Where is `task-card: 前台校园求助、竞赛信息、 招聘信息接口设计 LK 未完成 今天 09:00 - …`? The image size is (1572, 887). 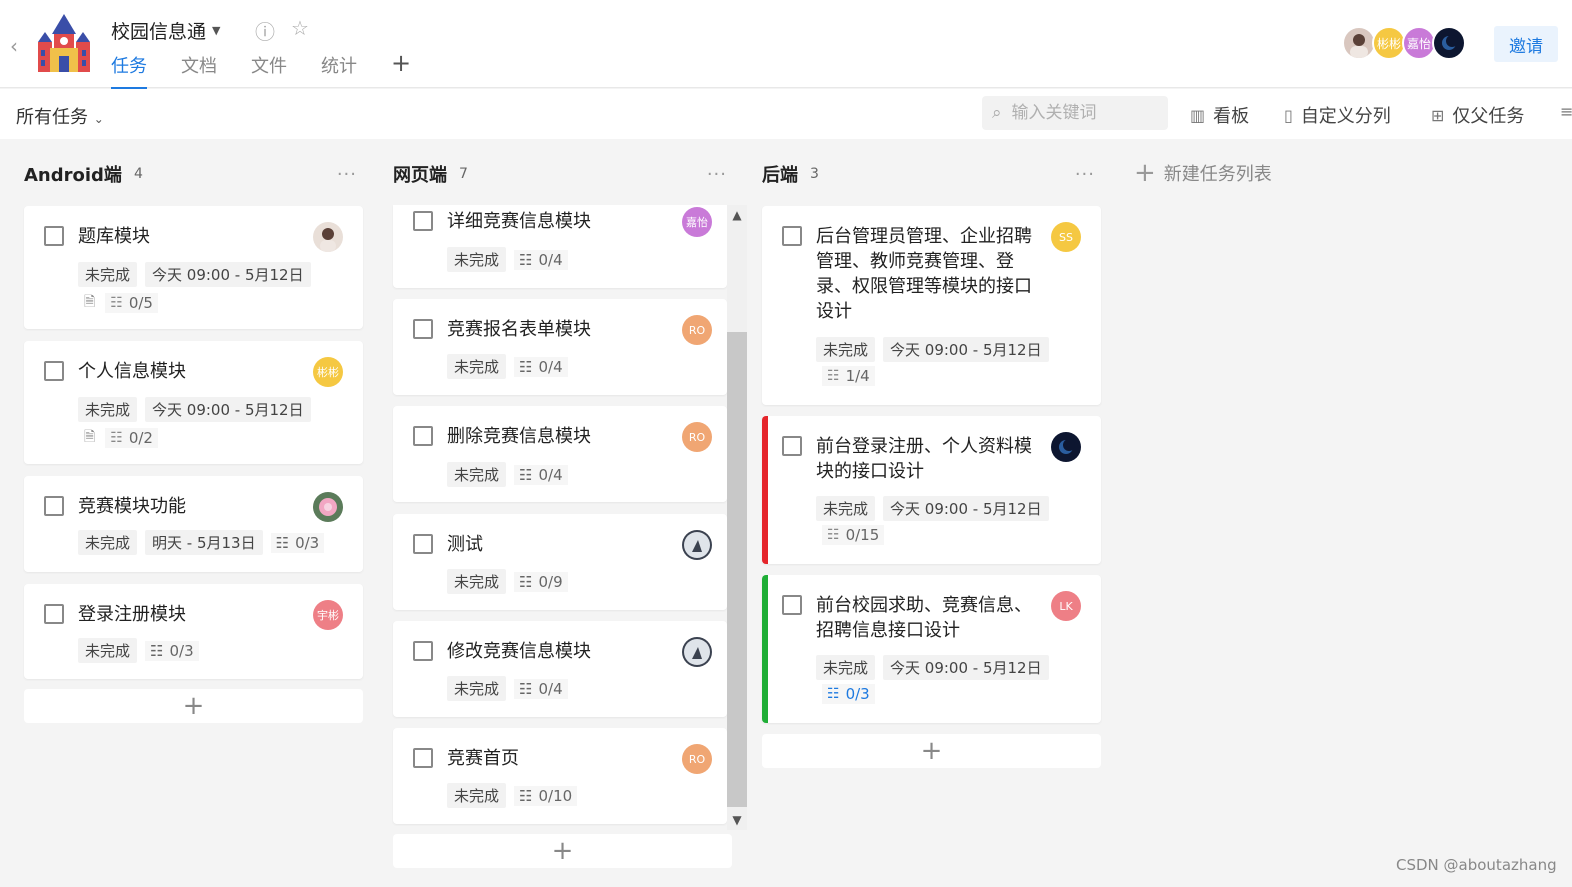
task-card: 前台校园求助、竞赛信息、 招聘信息接口设计 LK 未完成 今天 09:00 - … is located at coordinates (931, 649).